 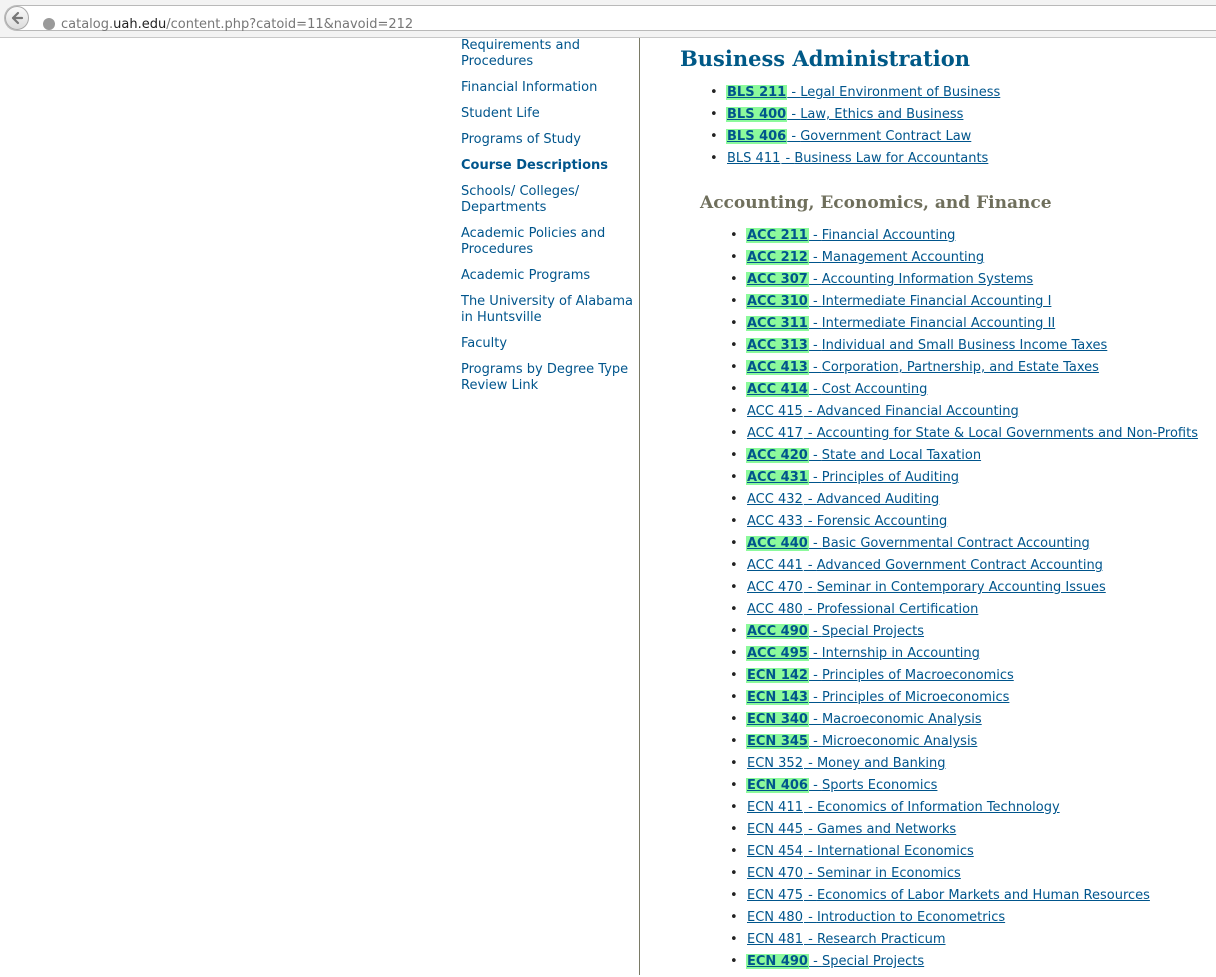 What do you see at coordinates (777, 697) in the screenshot?
I see `course-code: ECN 143` at bounding box center [777, 697].